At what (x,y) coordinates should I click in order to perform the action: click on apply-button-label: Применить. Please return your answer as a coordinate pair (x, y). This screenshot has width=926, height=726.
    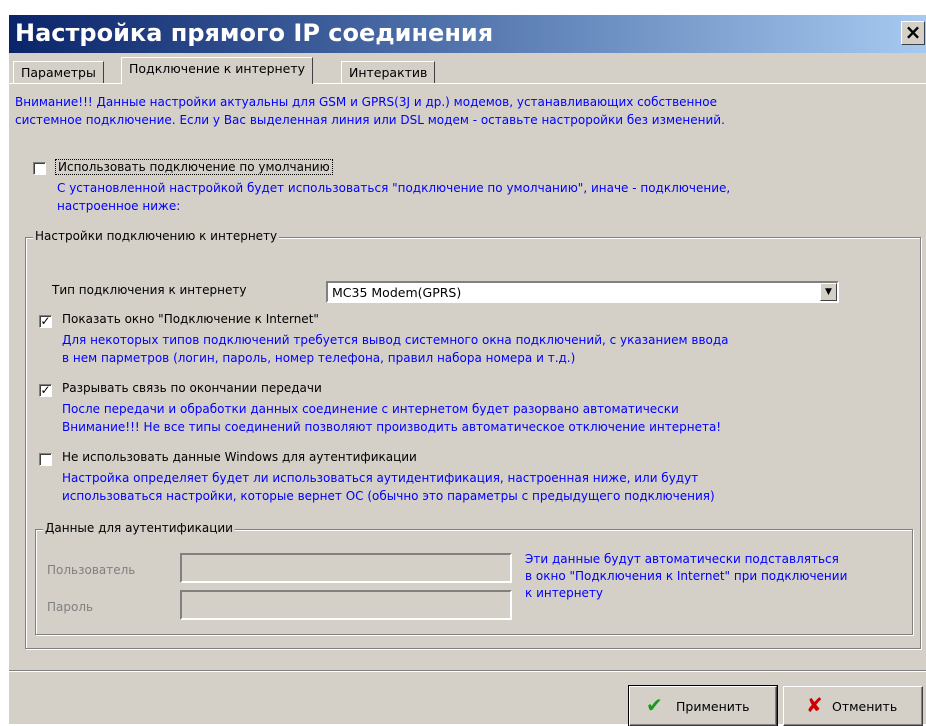
    Looking at the image, I should click on (713, 706).